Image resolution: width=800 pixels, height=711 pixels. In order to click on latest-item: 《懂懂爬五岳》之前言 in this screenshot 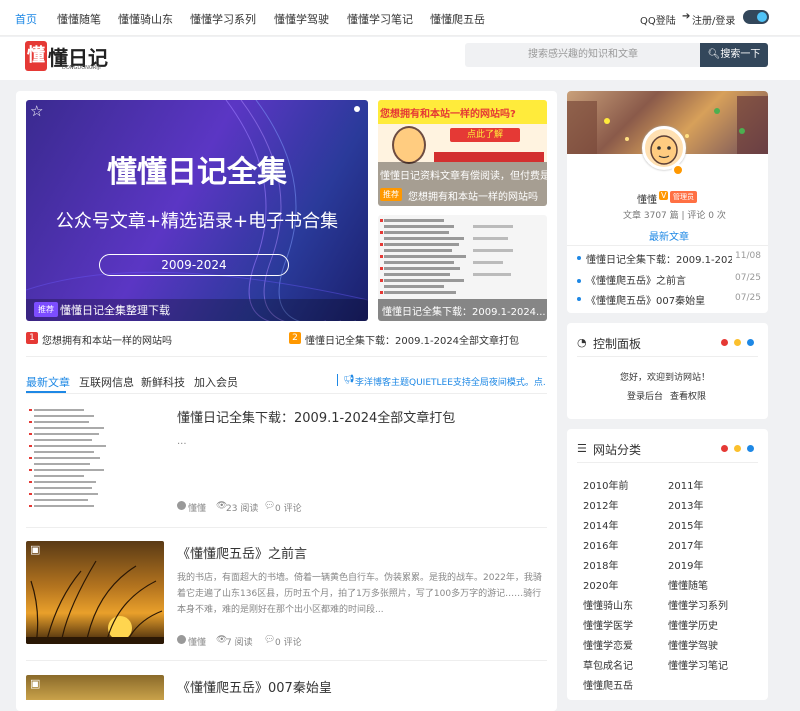, I will do `click(636, 279)`.